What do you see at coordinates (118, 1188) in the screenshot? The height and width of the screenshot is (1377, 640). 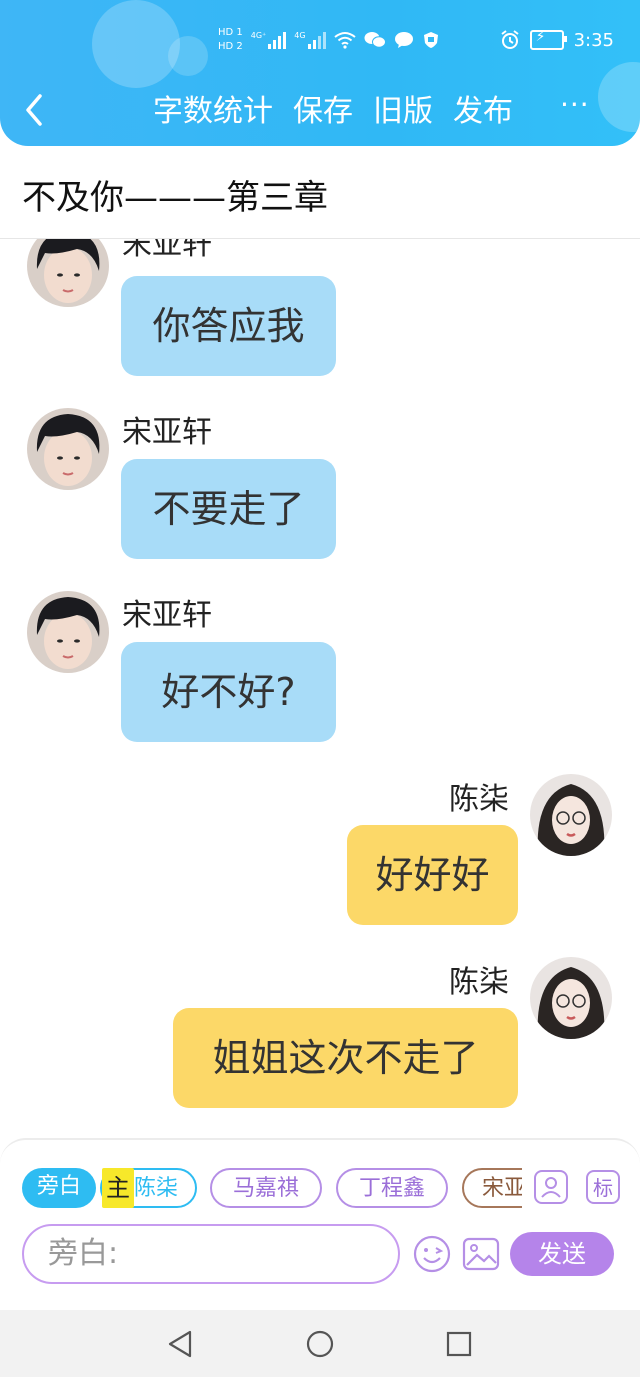 I see `main-character-tag: 主` at bounding box center [118, 1188].